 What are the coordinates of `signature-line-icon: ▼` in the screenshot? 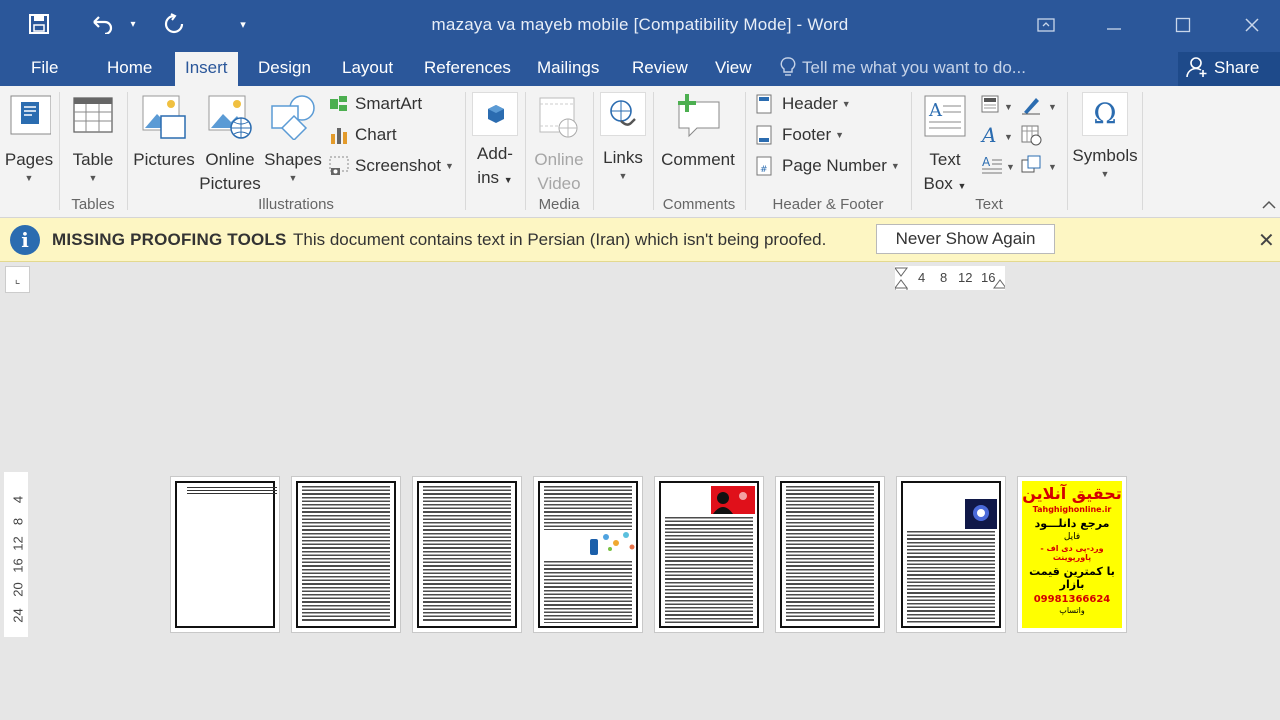 It's located at (1041, 105).